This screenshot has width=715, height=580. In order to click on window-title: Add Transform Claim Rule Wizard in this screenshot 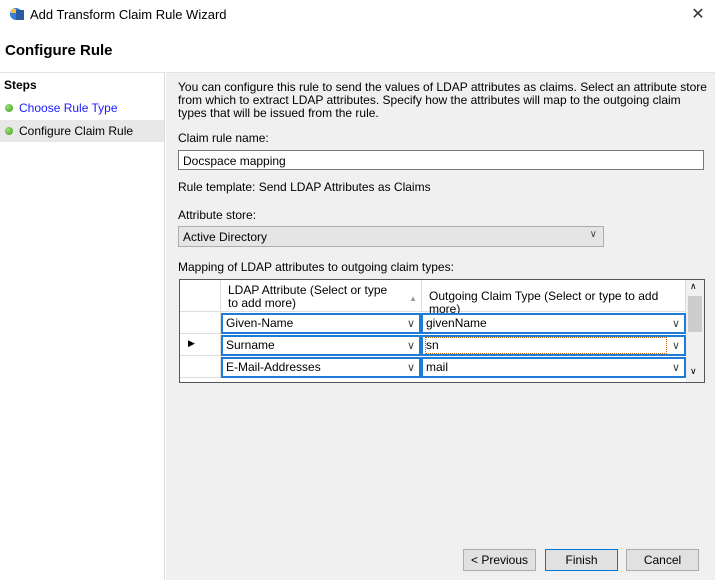, I will do `click(128, 14)`.